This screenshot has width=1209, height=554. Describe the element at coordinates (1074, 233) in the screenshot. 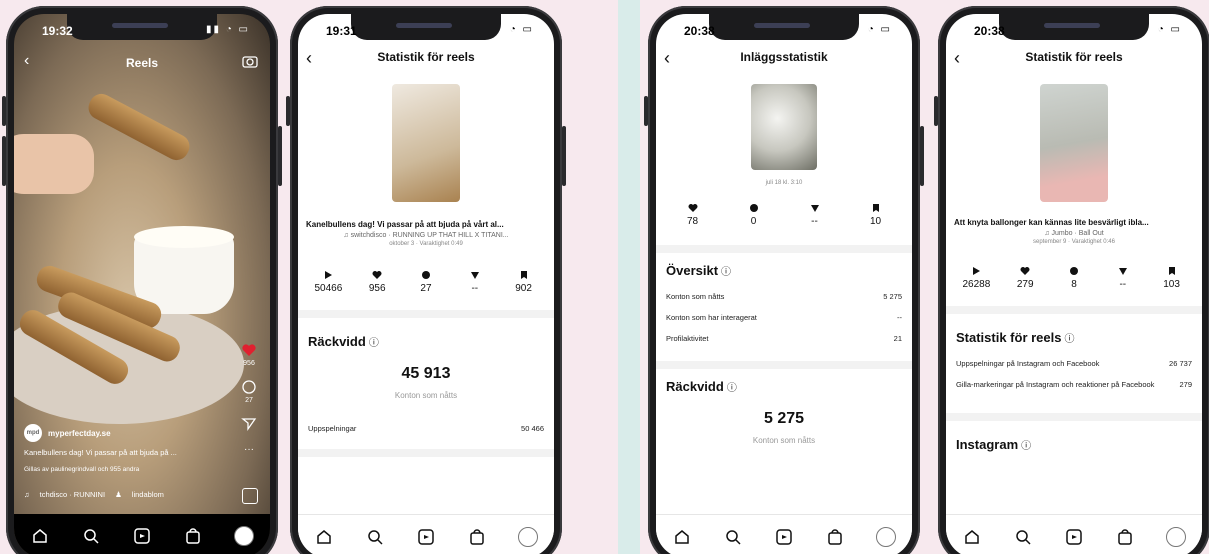

I see `audio-line: ♫ Jumbo · Ball Out` at that location.